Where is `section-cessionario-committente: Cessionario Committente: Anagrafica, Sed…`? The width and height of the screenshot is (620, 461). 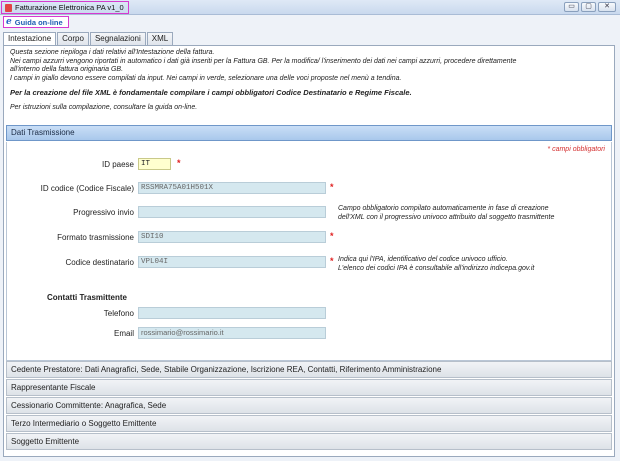
section-cessionario-committente: Cessionario Committente: Anagrafica, Sed… is located at coordinates (309, 405).